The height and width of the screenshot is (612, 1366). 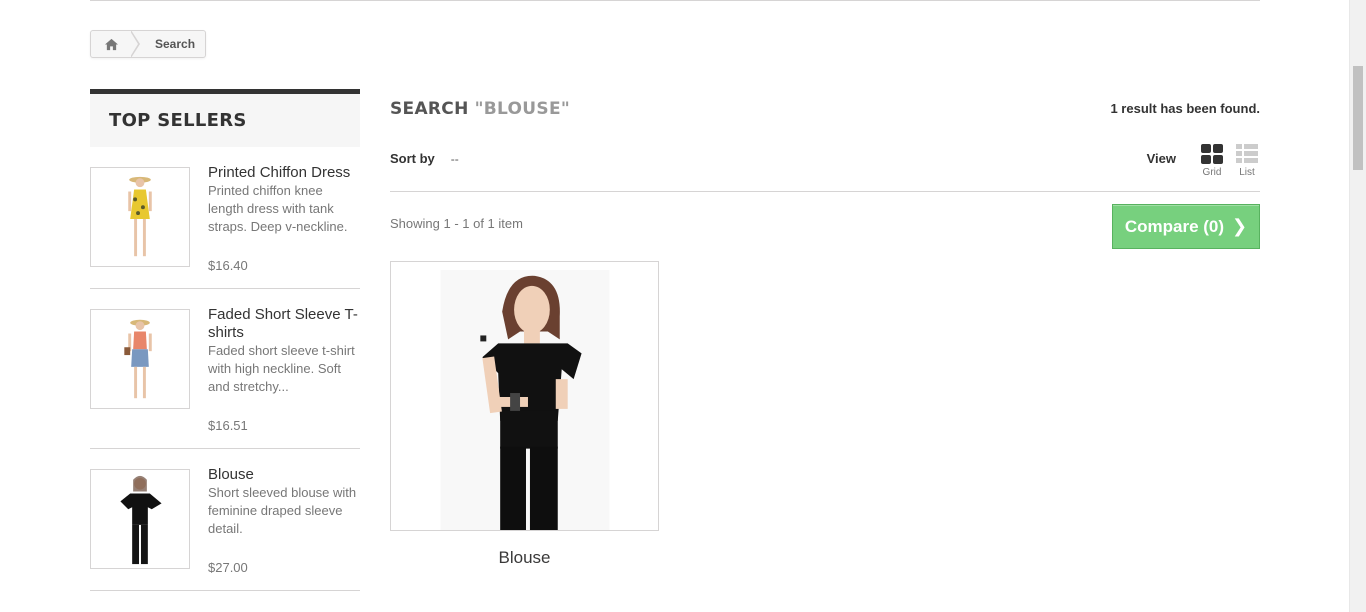 I want to click on top-seller-price: $16.51, so click(x=228, y=425).